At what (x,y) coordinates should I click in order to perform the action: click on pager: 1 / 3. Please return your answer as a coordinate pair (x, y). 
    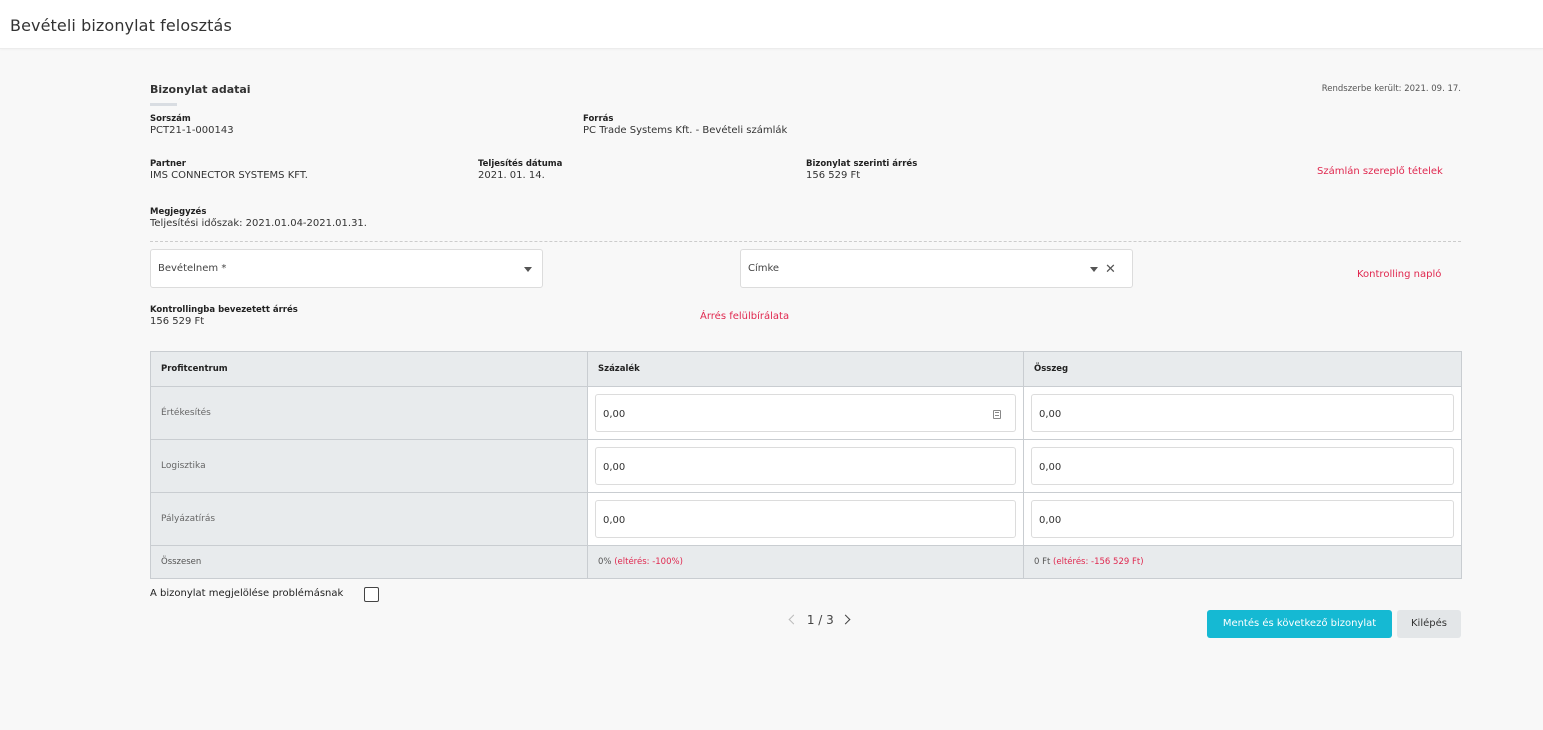
    Looking at the image, I should click on (819, 620).